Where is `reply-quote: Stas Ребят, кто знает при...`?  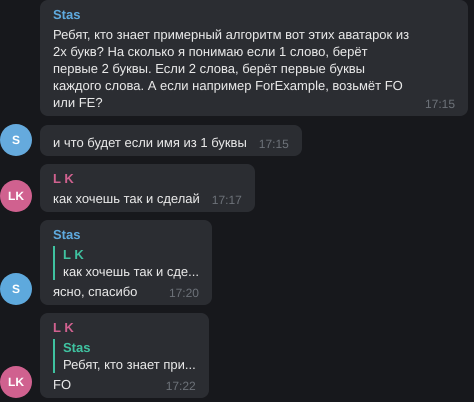 reply-quote: Stas Ребят, кто знает при... is located at coordinates (124, 356).